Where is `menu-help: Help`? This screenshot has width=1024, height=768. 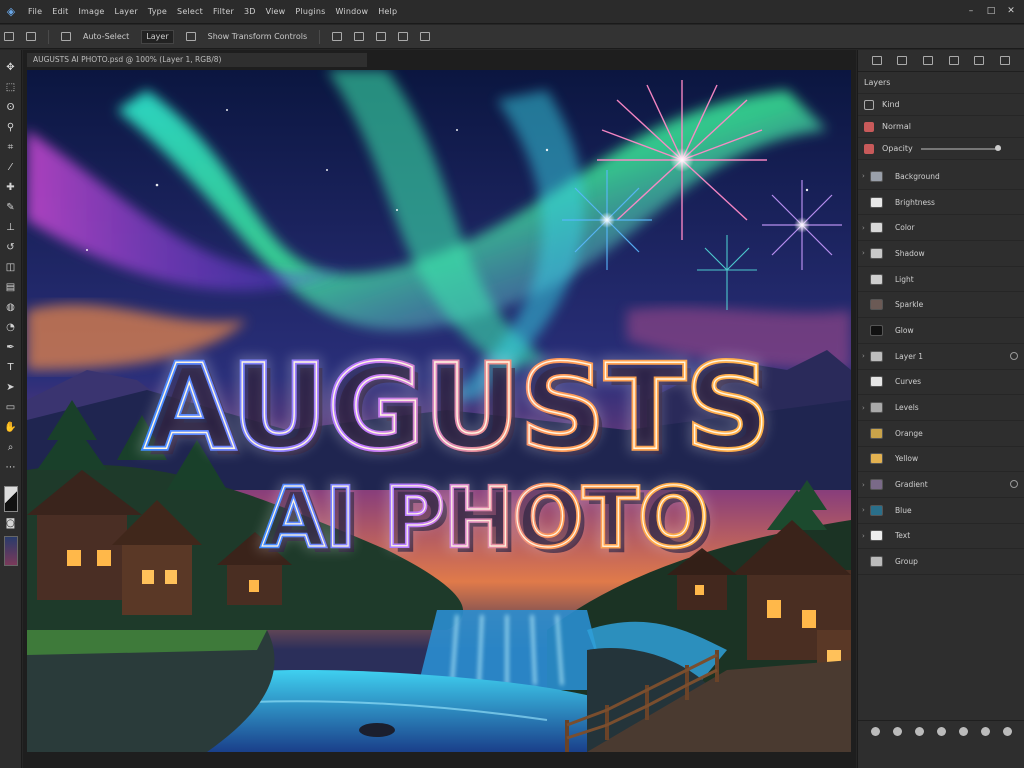 menu-help: Help is located at coordinates (387, 11).